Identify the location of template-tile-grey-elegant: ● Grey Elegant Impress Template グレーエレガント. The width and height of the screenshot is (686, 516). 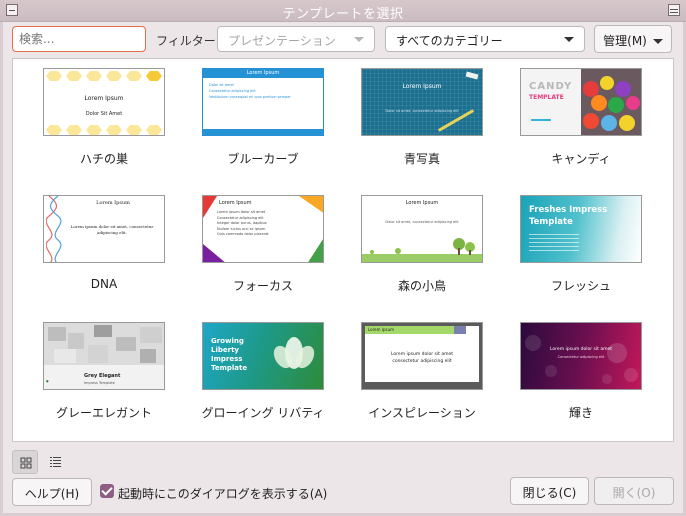
(104, 371).